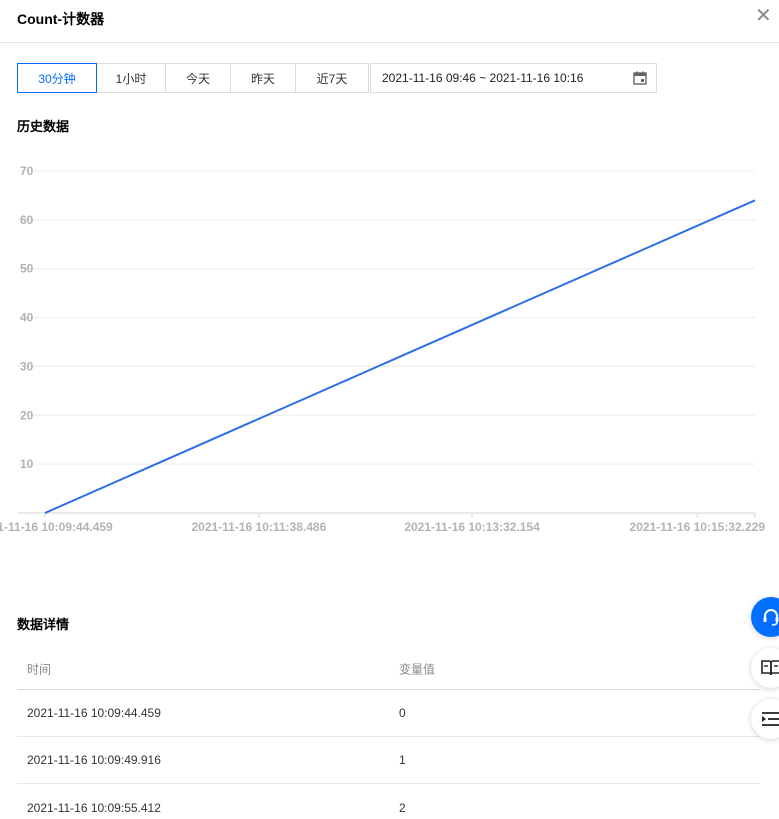 This screenshot has height=819, width=779. I want to click on history-title: 历史数据, so click(43, 126).